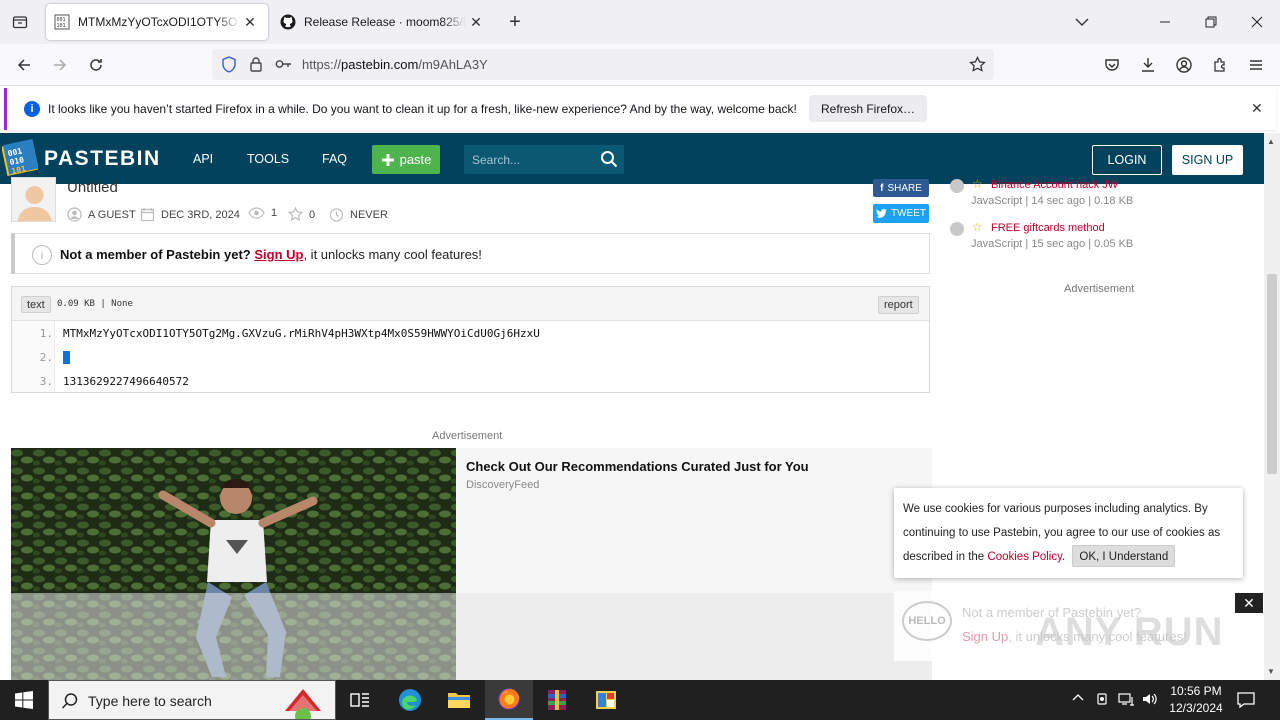 The image size is (1280, 720). Describe the element at coordinates (904, 188) in the screenshot. I see `share-label: SHARE` at that location.